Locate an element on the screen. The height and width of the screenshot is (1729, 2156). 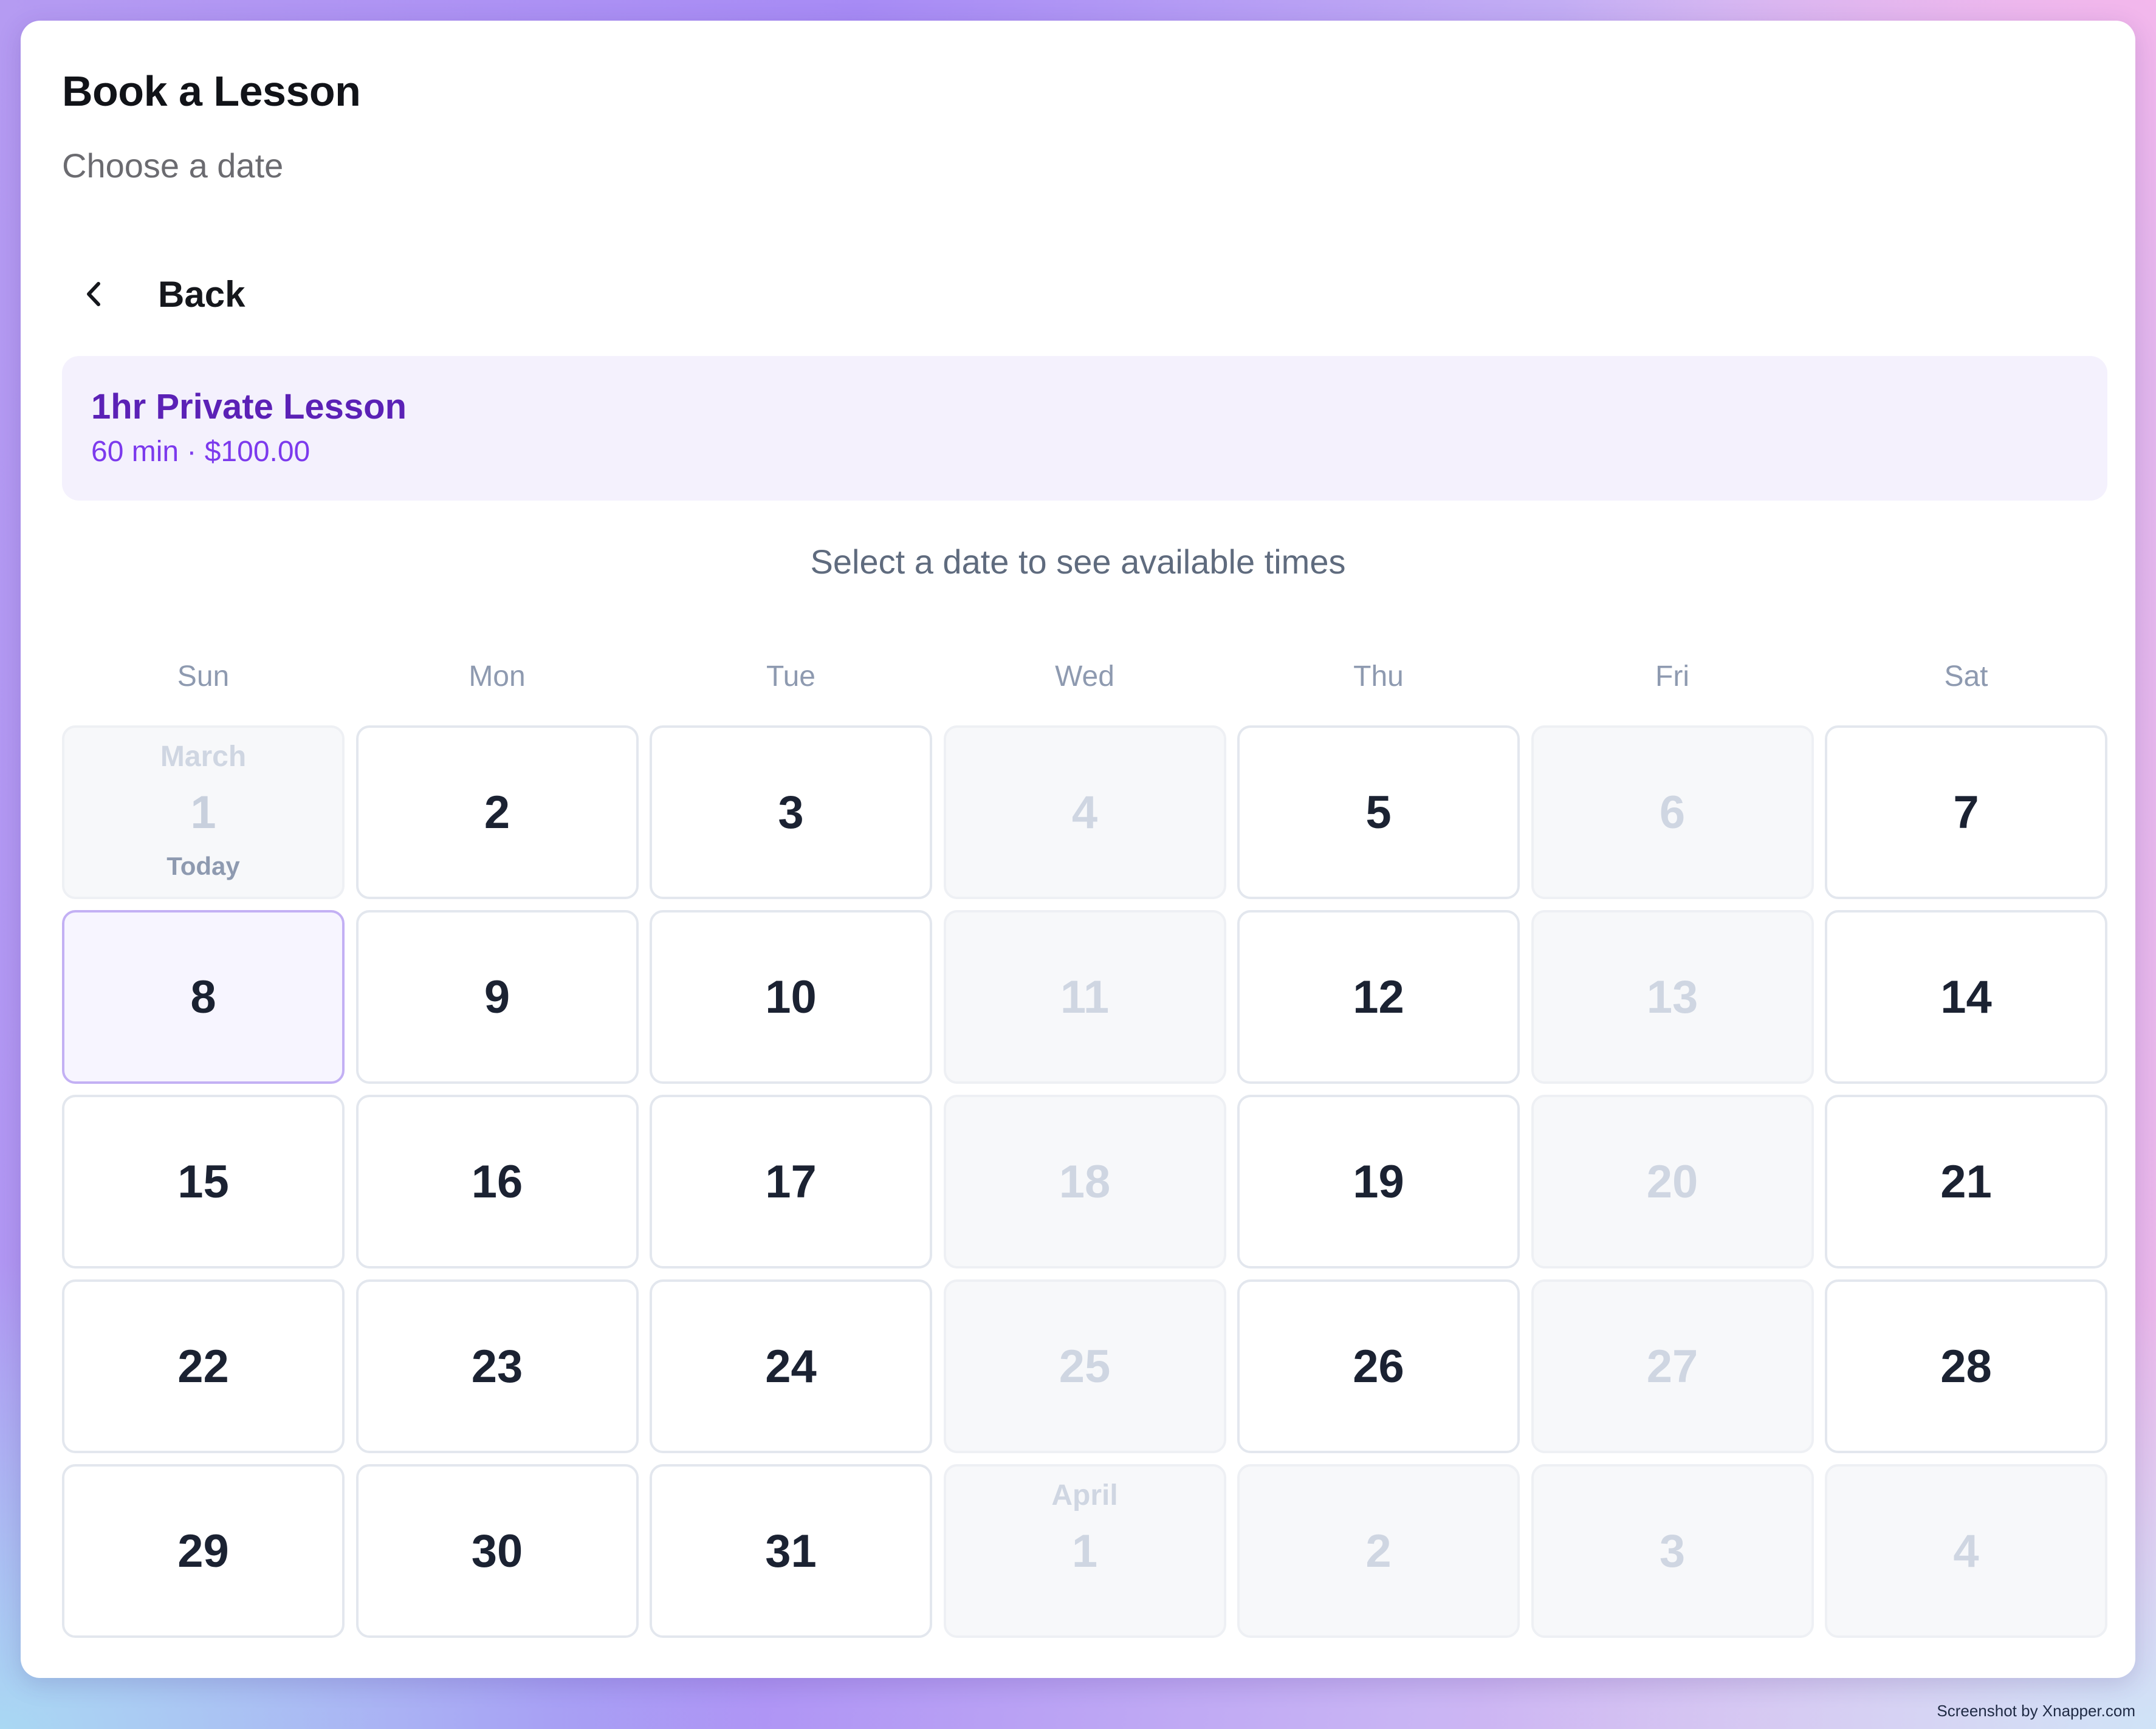
day-number: 15 is located at coordinates (203, 1182).